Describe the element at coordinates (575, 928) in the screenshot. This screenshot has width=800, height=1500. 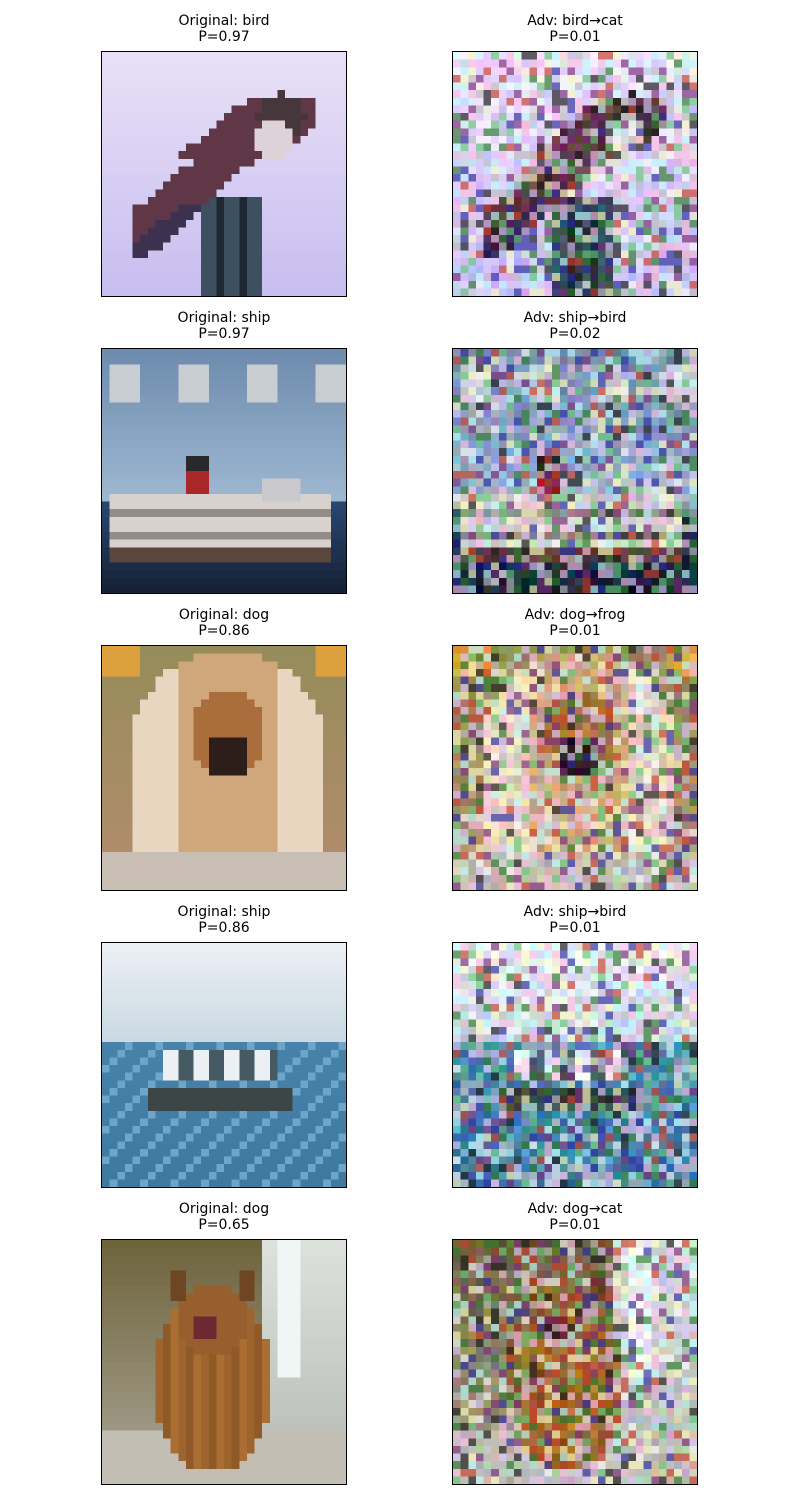
I see `adversarial-probability-row-4: P=0.01` at that location.